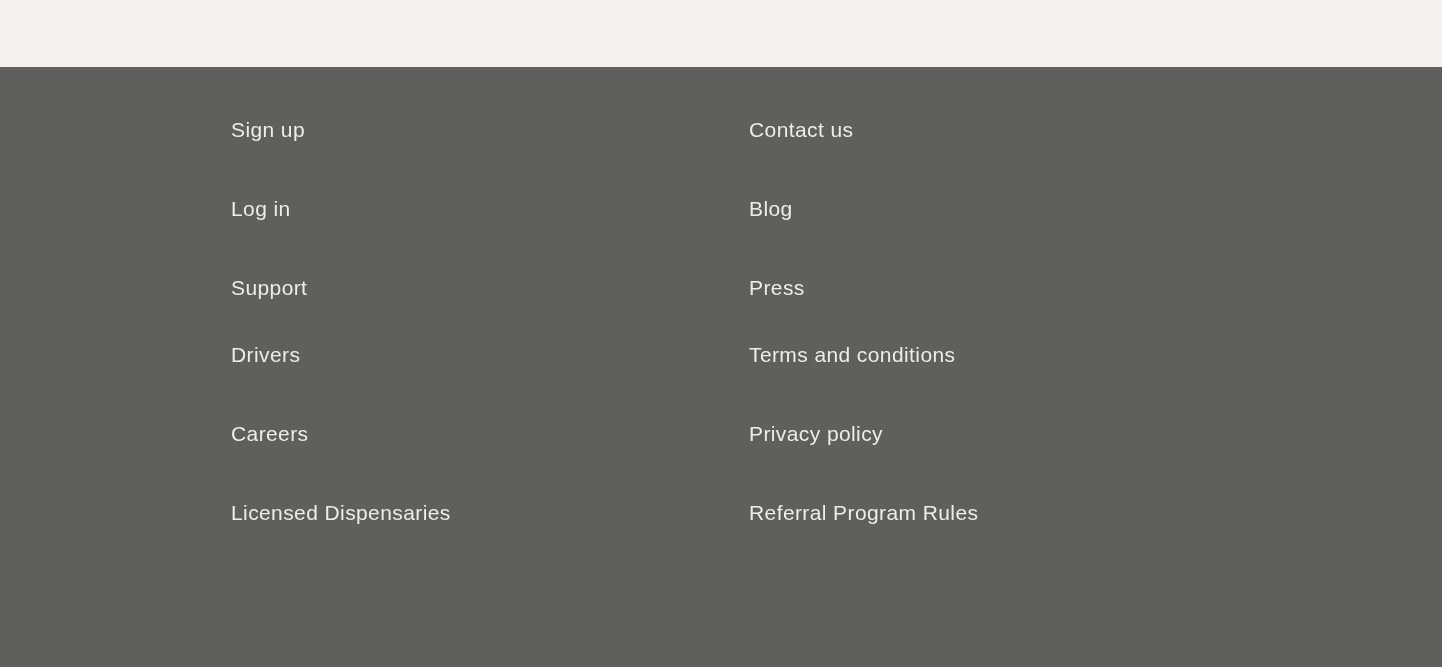 The image size is (1442, 667). What do you see at coordinates (266, 355) in the screenshot?
I see `footer-link: Drivers` at bounding box center [266, 355].